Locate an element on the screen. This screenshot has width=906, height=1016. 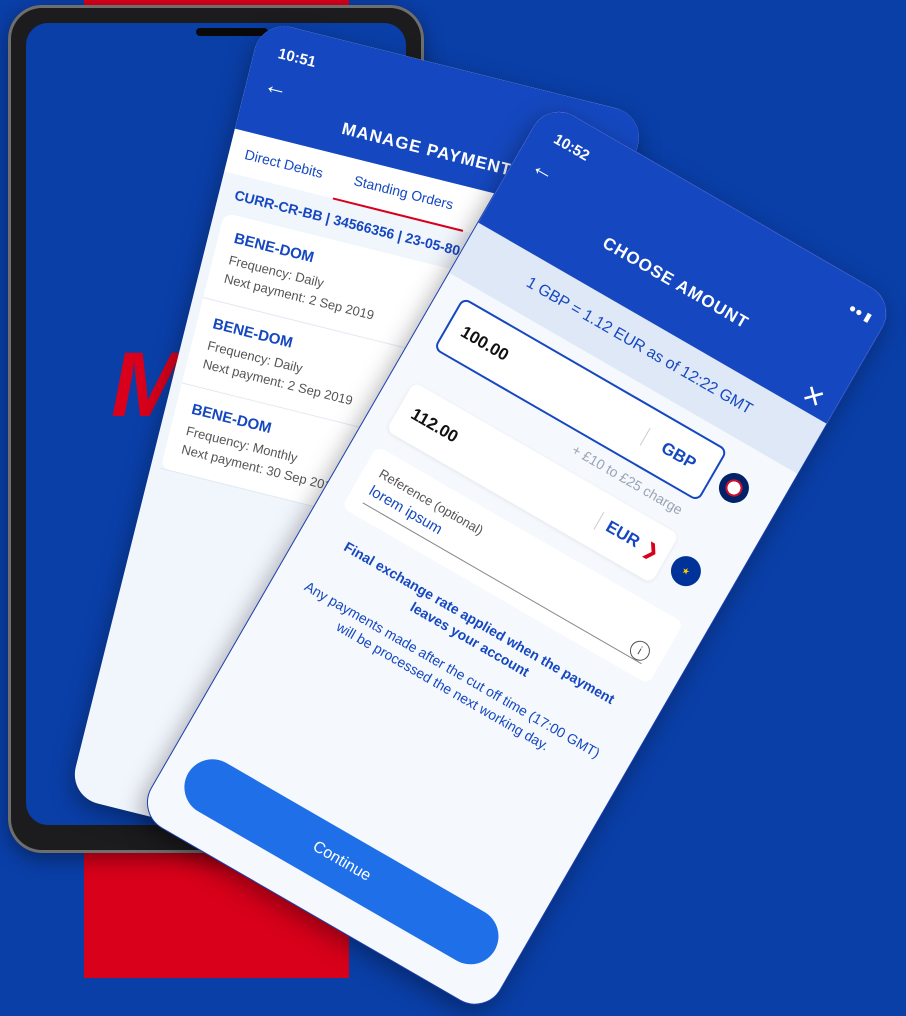
status-time: 10:51 is located at coordinates (297, 58).